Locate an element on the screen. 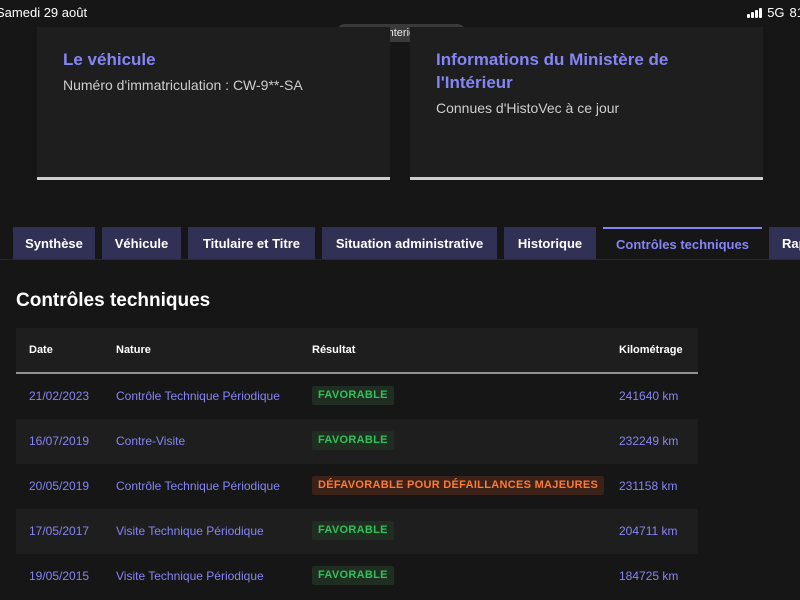 This screenshot has width=800, height=600. column-date: Date is located at coordinates (41, 350).